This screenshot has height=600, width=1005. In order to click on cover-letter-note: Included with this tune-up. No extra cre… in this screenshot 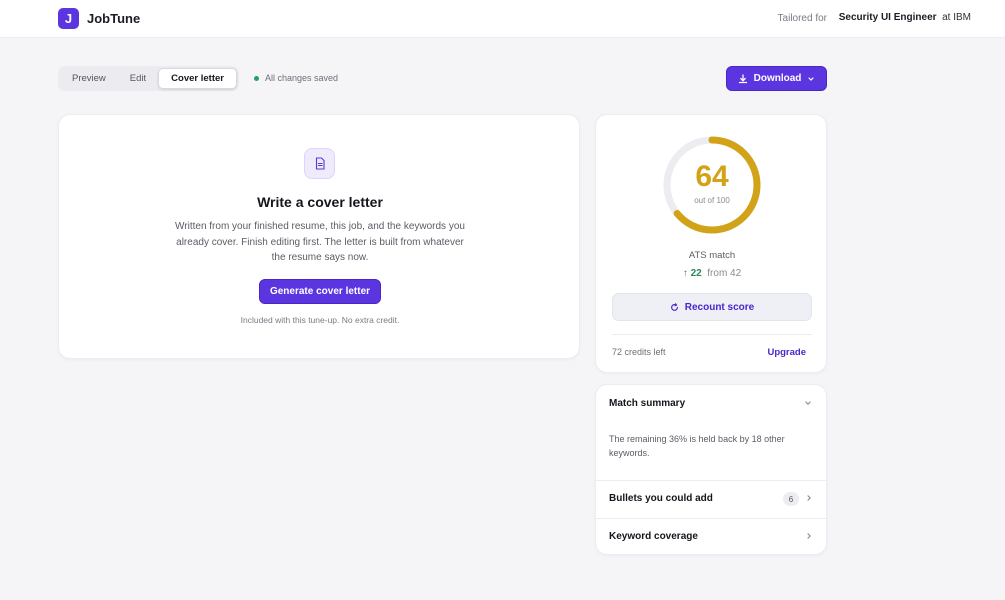, I will do `click(320, 320)`.